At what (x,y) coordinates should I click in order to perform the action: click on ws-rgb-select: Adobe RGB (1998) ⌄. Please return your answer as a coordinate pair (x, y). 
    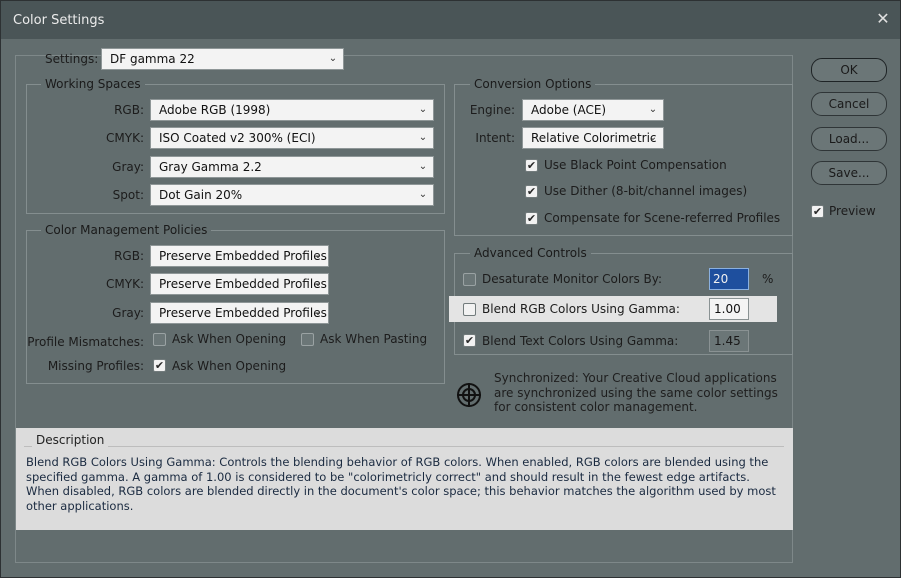
    Looking at the image, I should click on (292, 110).